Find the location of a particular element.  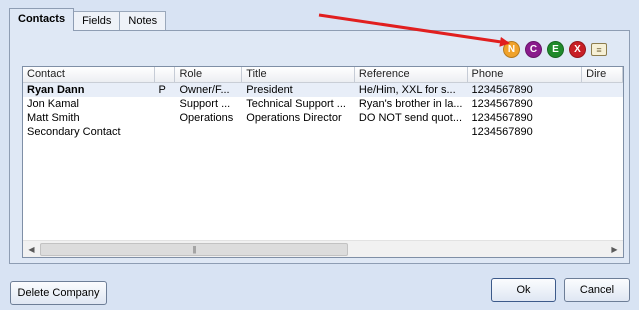

horizontal-scrollbar: ◀ ||| ▶ is located at coordinates (323, 248).